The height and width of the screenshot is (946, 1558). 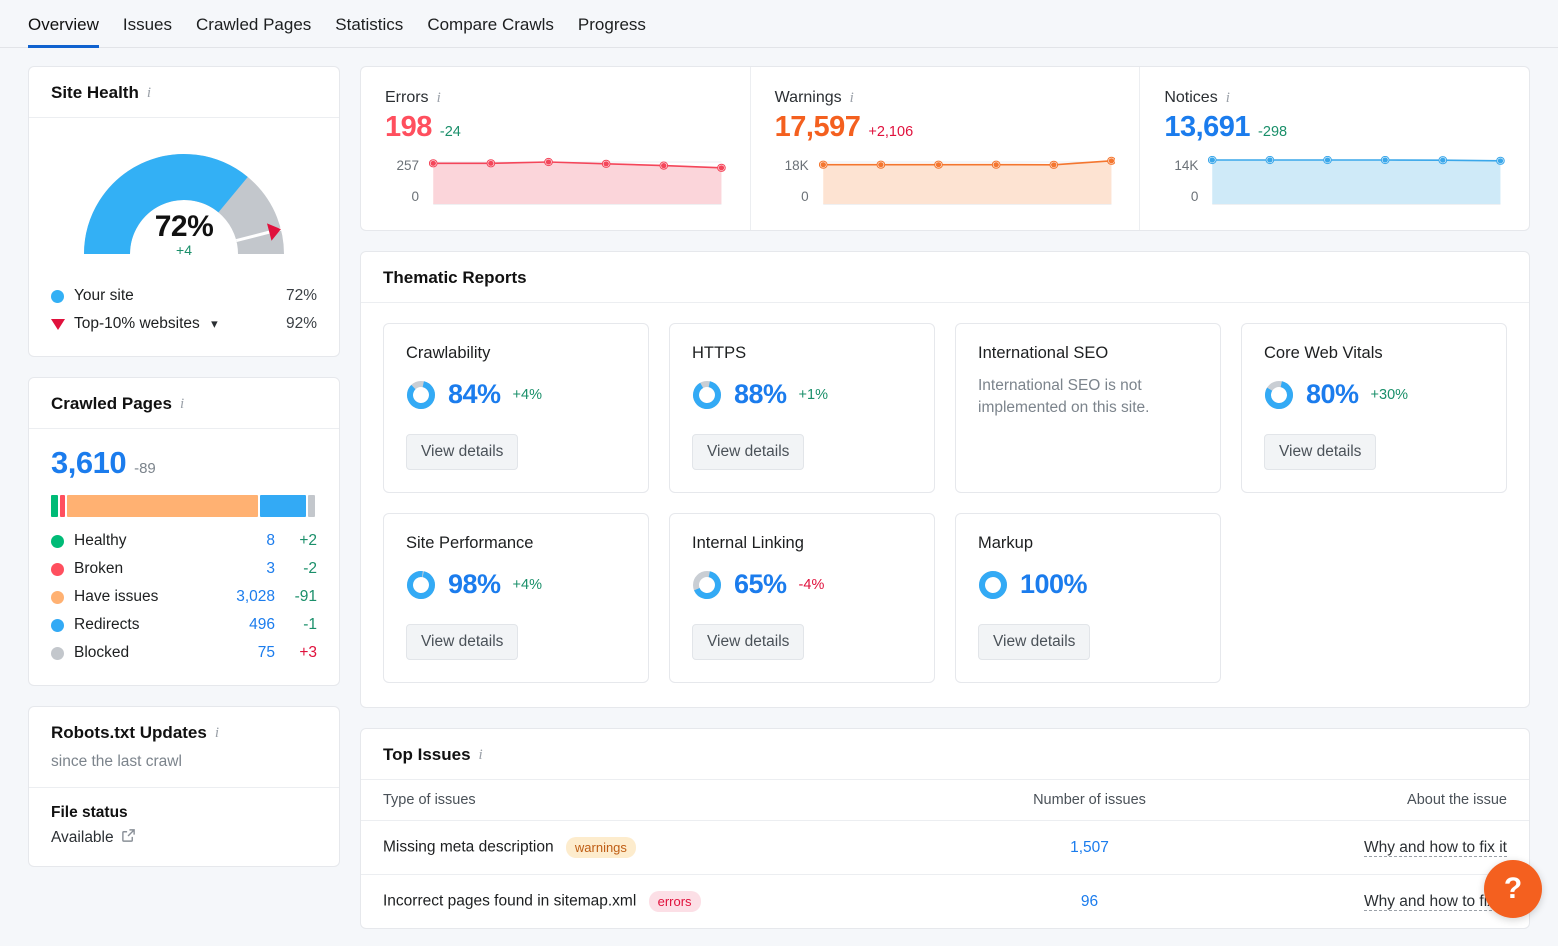 What do you see at coordinates (116, 761) in the screenshot?
I see `robots-txt-subtitle: since the last crawl` at bounding box center [116, 761].